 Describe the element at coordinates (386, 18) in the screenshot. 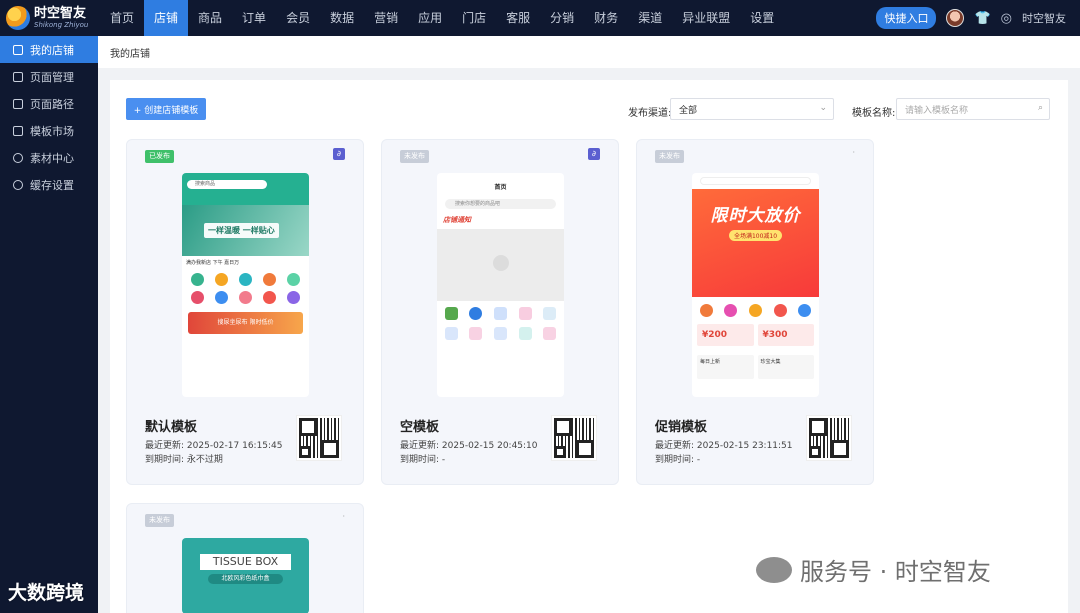

I see `nav-marketing: 营销` at that location.